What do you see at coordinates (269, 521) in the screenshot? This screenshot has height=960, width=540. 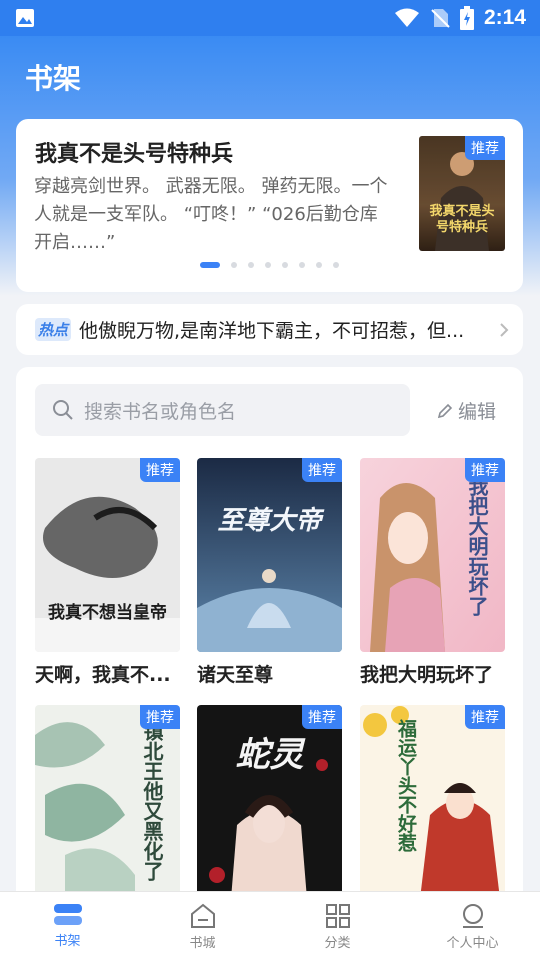 I see `book-cover-title: 至尊大帝` at bounding box center [269, 521].